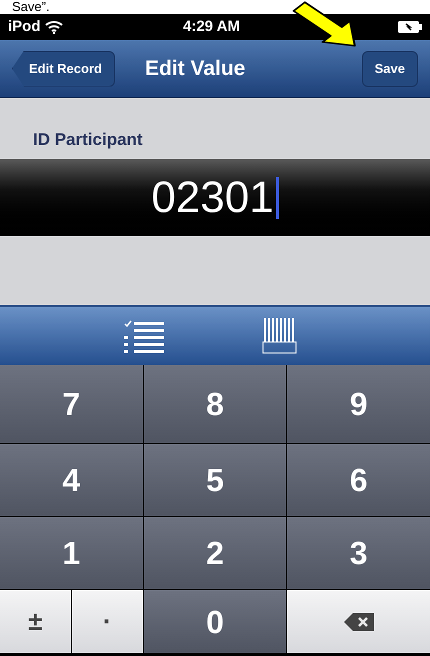  Describe the element at coordinates (410, 27) in the screenshot. I see `battery-icon` at that location.